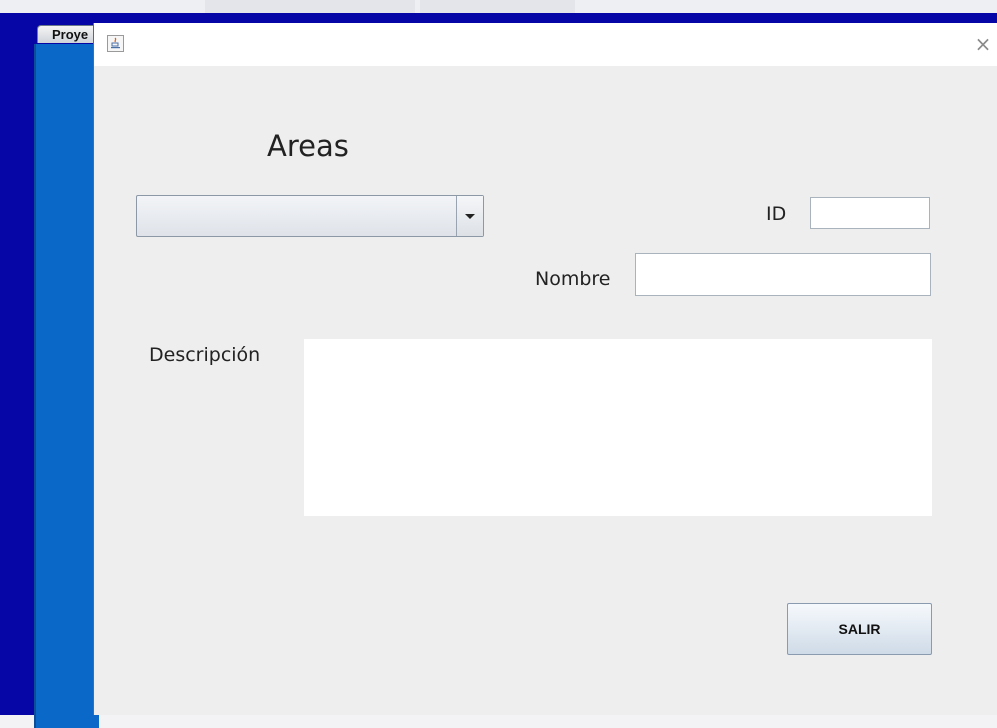 The width and height of the screenshot is (997, 728). I want to click on nombre-label: Nombre, so click(573, 279).